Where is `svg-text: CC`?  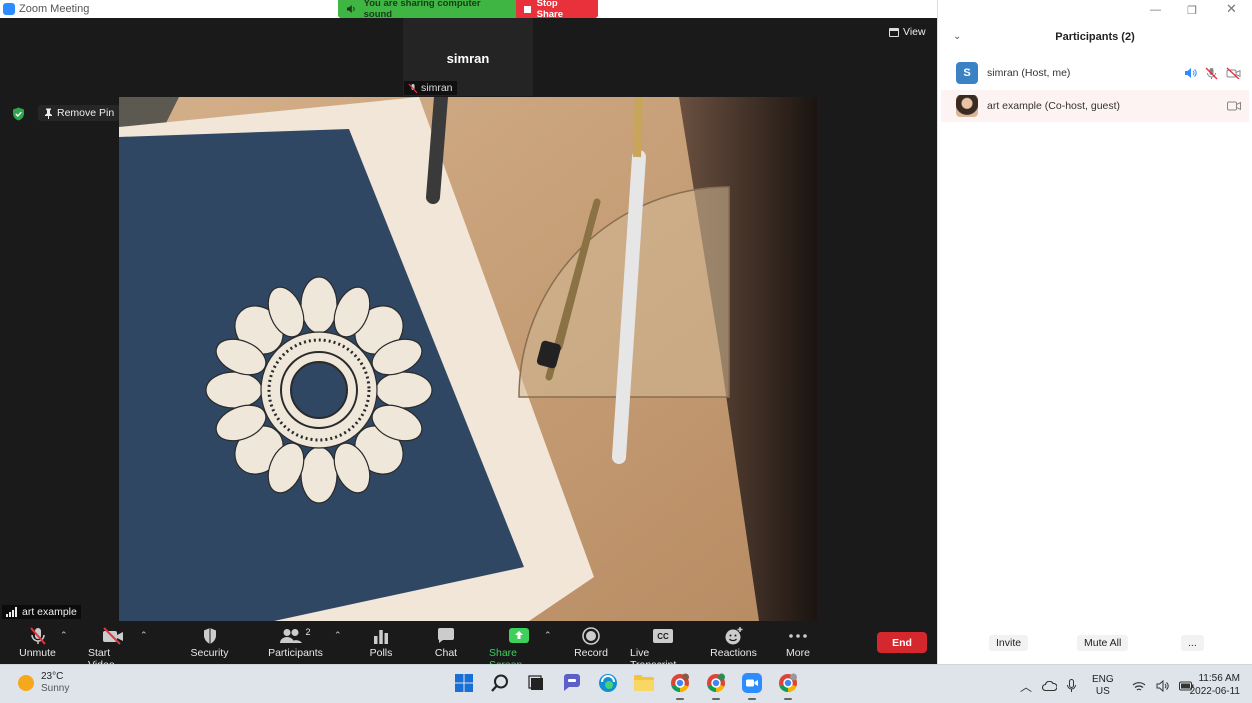 svg-text: CC is located at coordinates (663, 636).